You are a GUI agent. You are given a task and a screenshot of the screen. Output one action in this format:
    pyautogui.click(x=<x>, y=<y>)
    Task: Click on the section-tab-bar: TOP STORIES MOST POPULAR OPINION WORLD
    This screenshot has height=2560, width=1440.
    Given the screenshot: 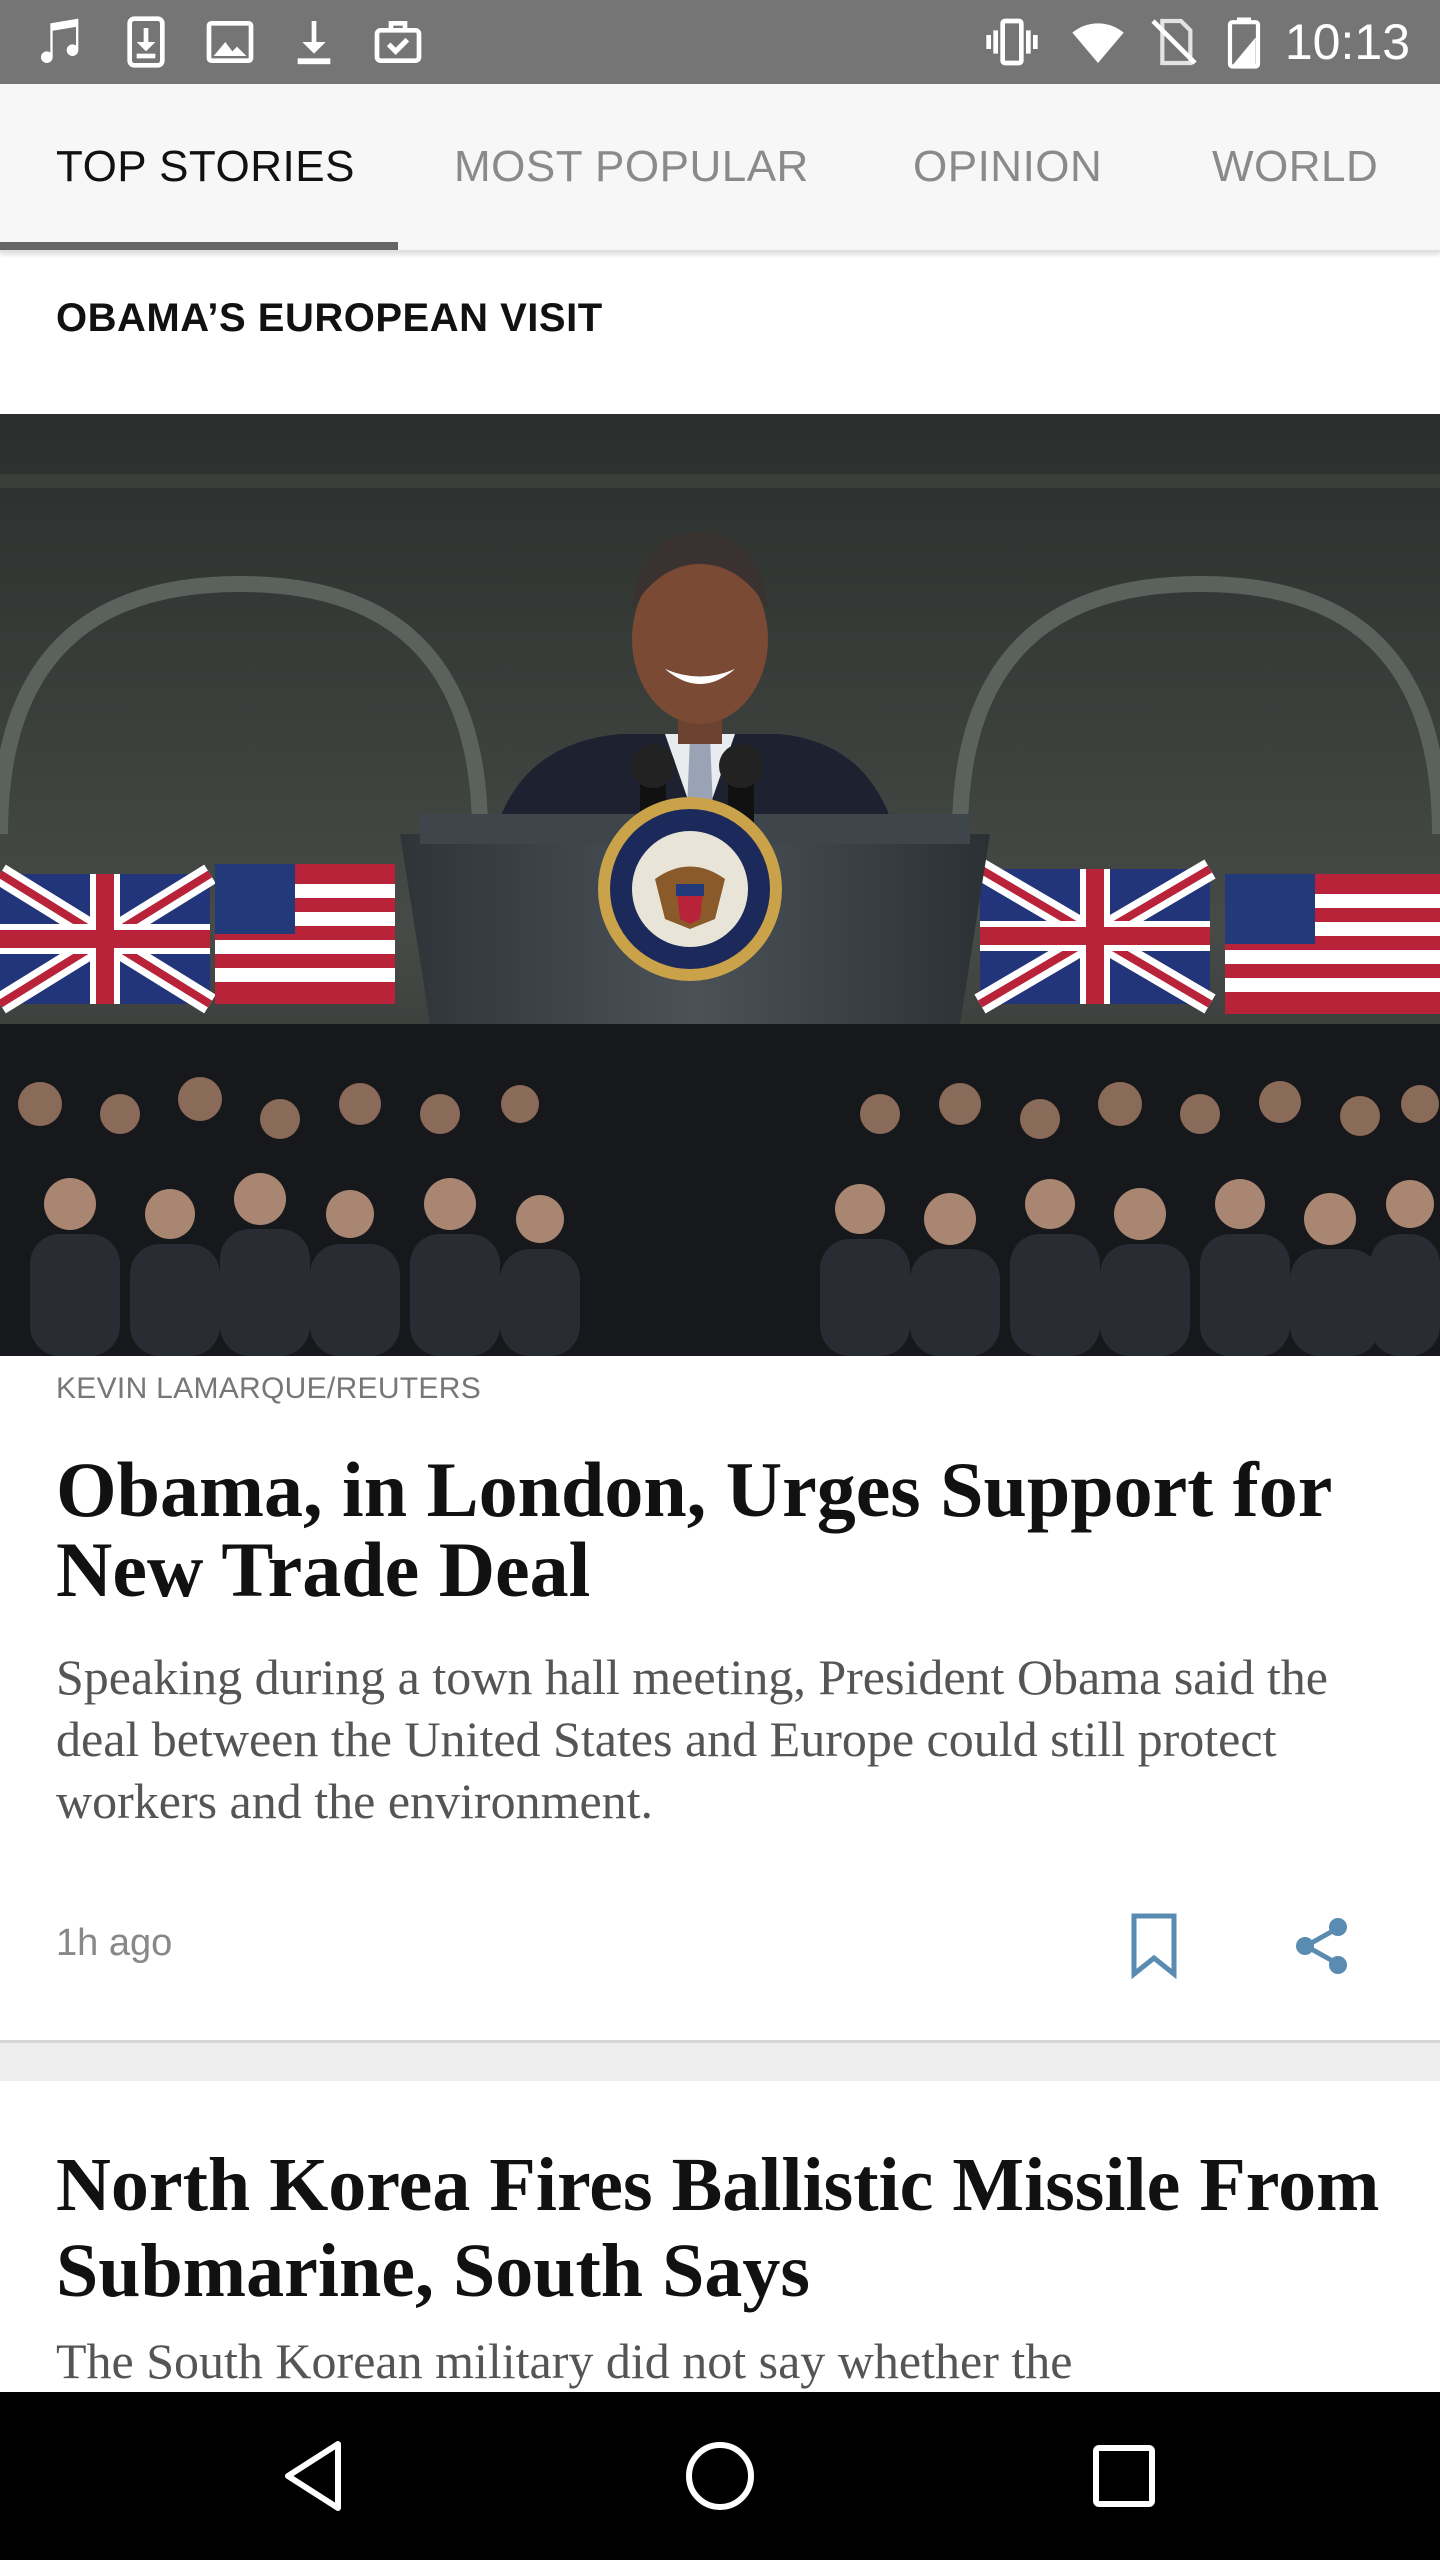 What is the action you would take?
    pyautogui.click(x=720, y=168)
    